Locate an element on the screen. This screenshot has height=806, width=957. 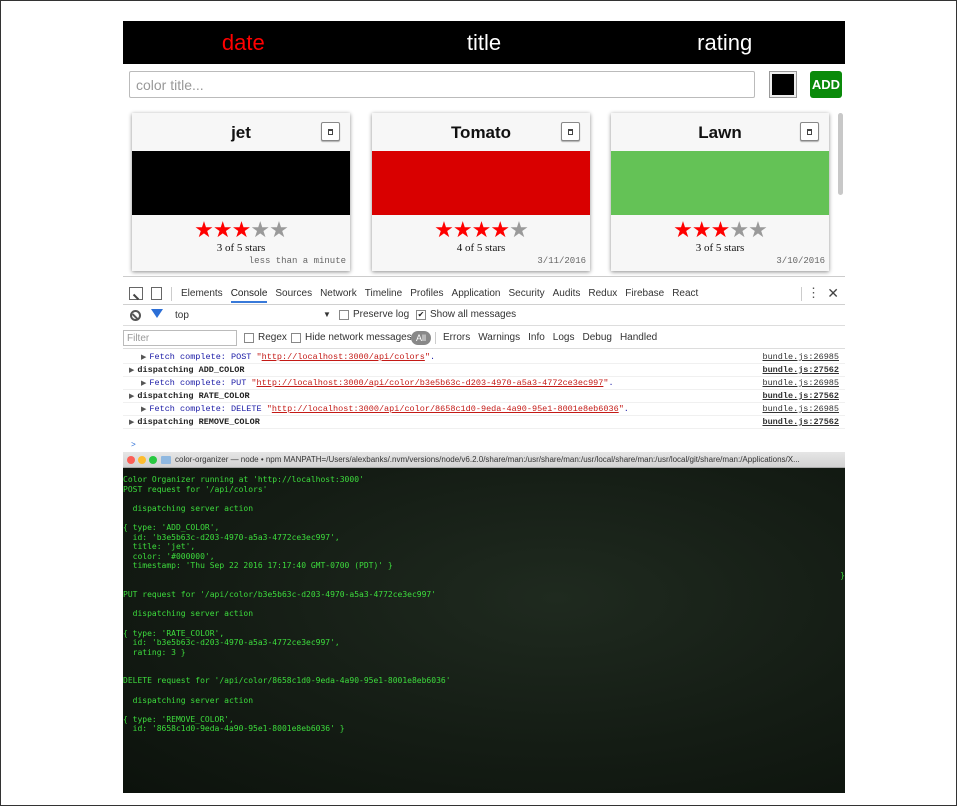
sort-by-title: title is located at coordinates (484, 43).